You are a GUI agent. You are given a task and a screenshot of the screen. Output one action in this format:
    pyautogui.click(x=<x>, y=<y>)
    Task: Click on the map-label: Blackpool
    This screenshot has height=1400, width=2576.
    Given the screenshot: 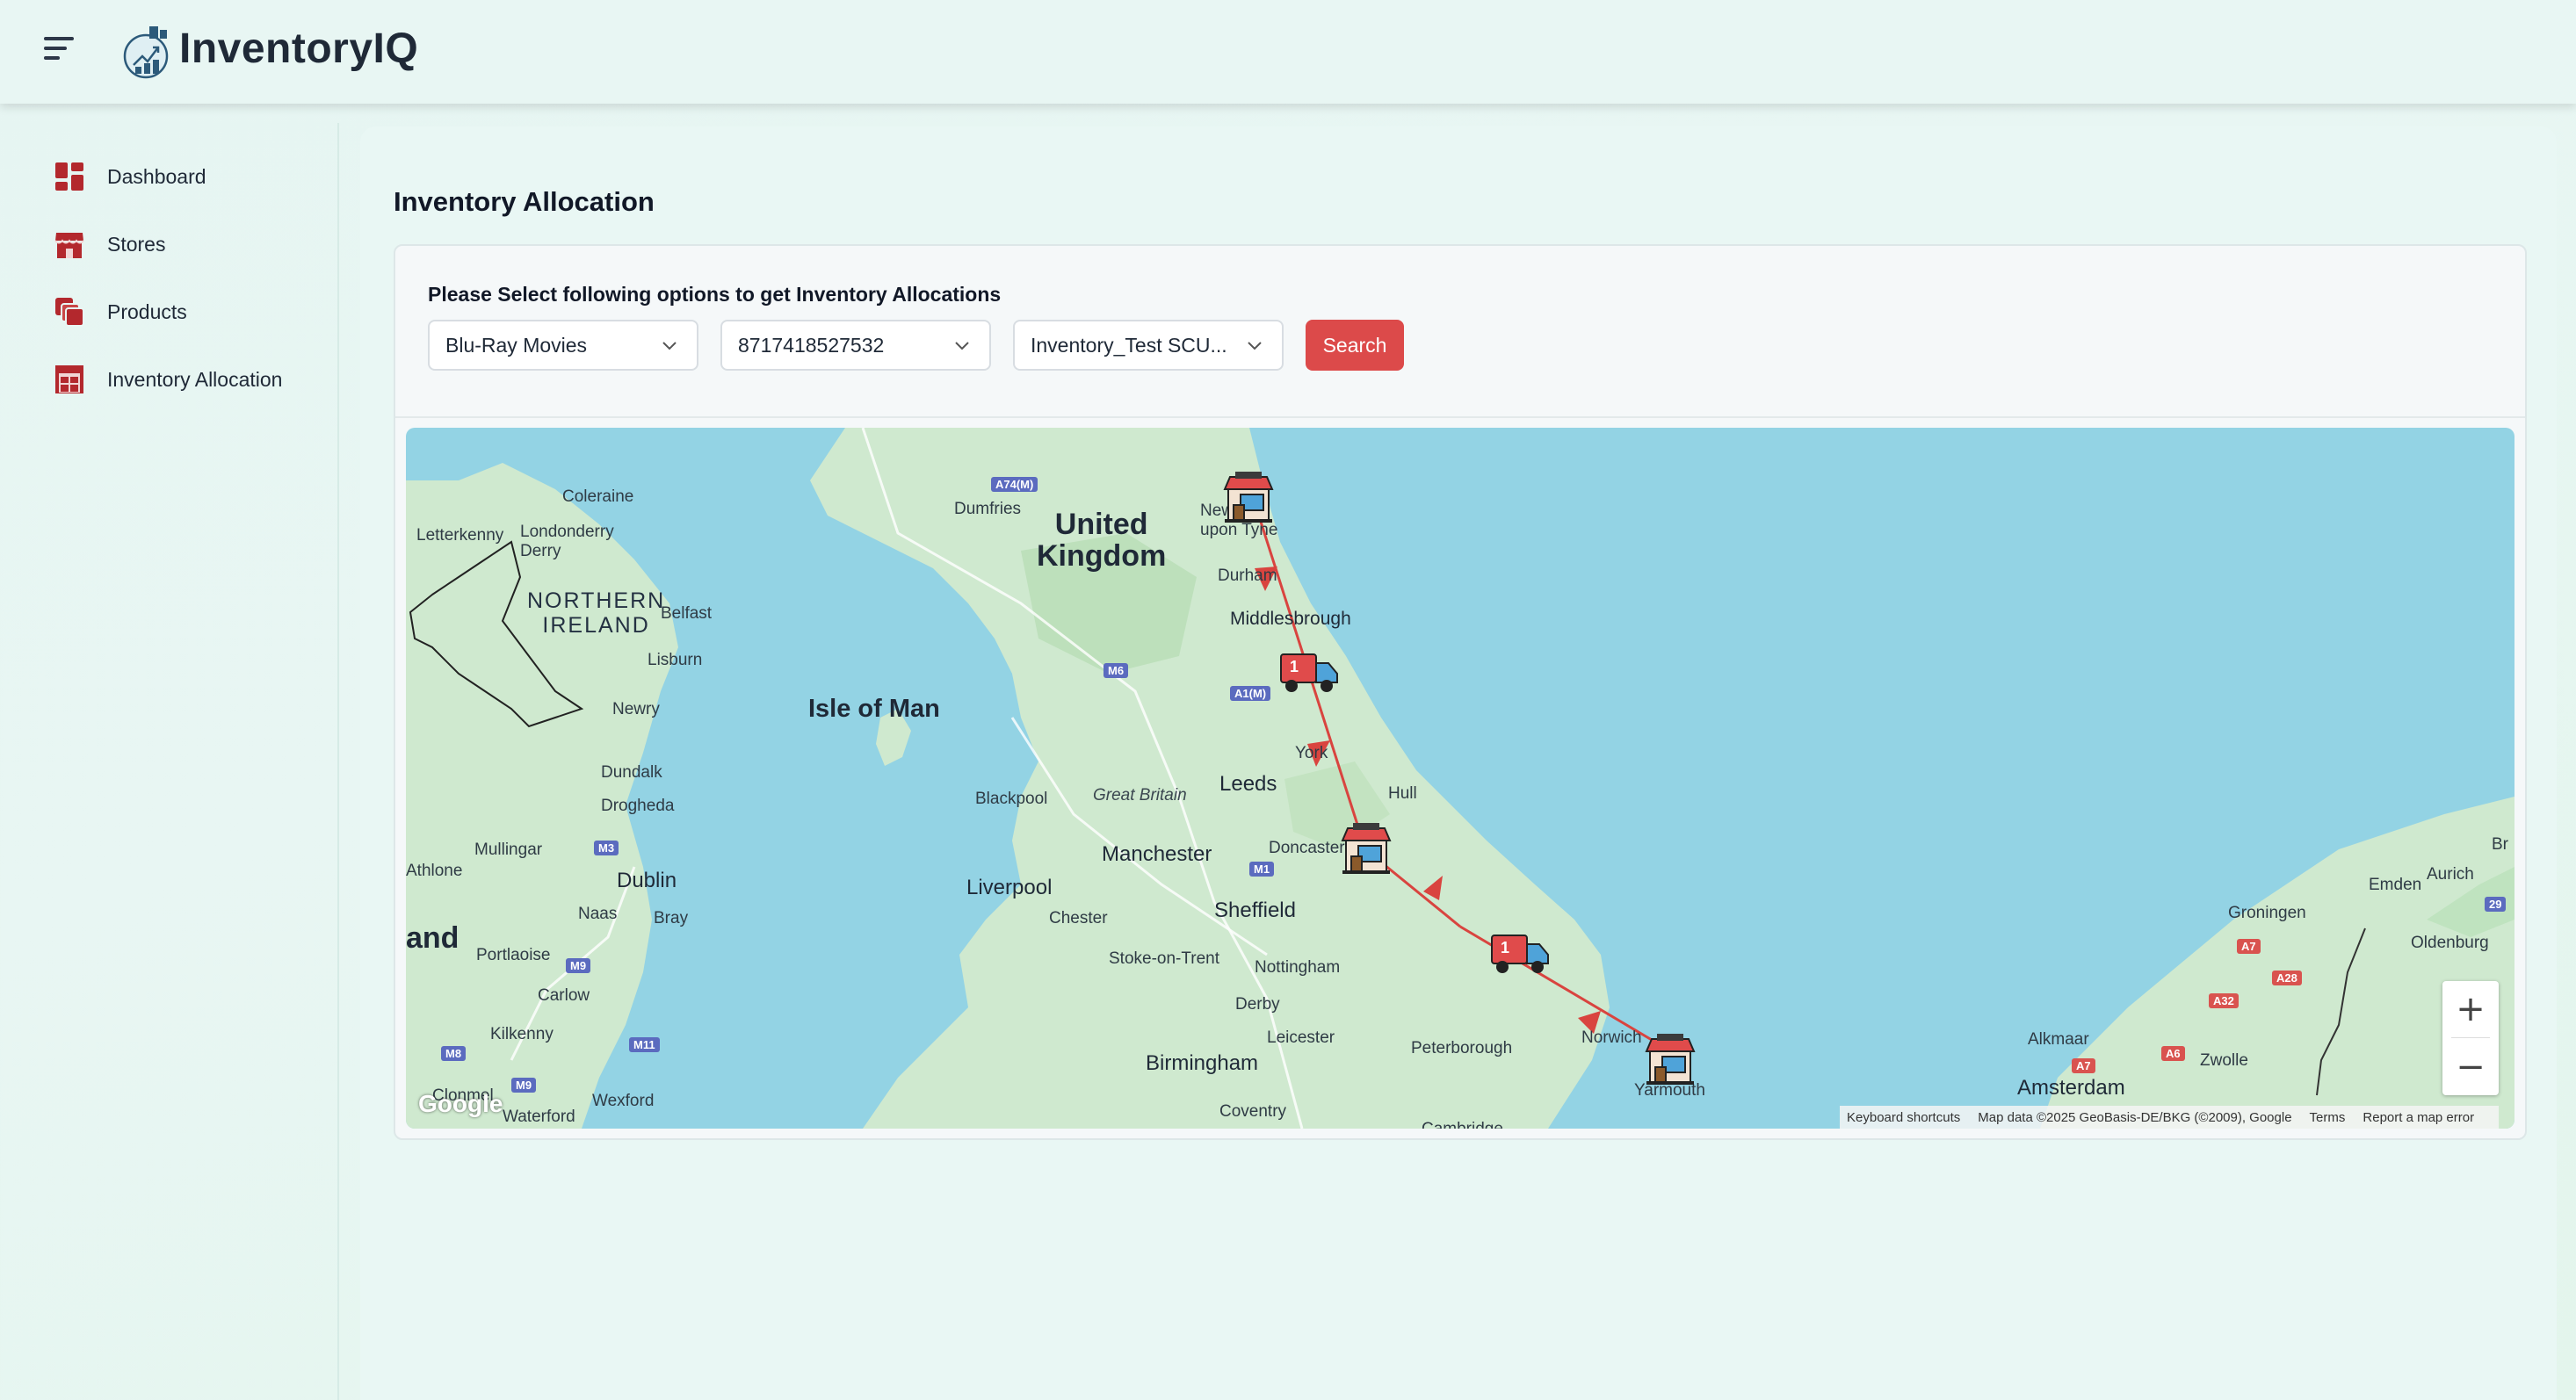 What is the action you would take?
    pyautogui.click(x=1011, y=799)
    